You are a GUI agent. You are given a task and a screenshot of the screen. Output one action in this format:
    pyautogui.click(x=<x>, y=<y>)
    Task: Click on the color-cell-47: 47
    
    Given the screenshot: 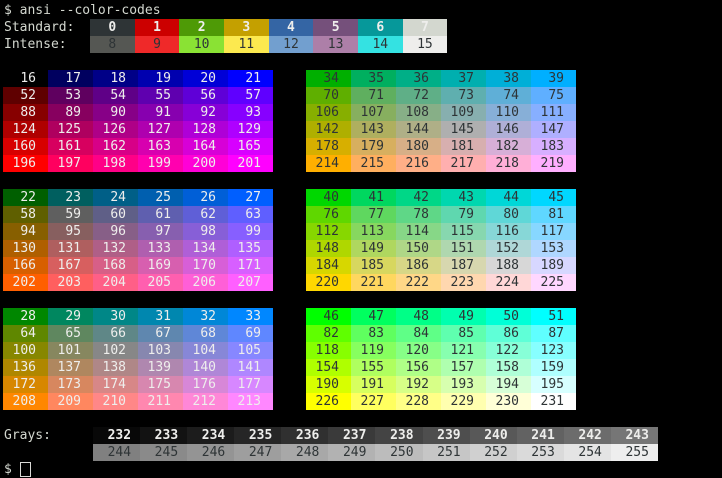 What is the action you would take?
    pyautogui.click(x=373, y=316)
    